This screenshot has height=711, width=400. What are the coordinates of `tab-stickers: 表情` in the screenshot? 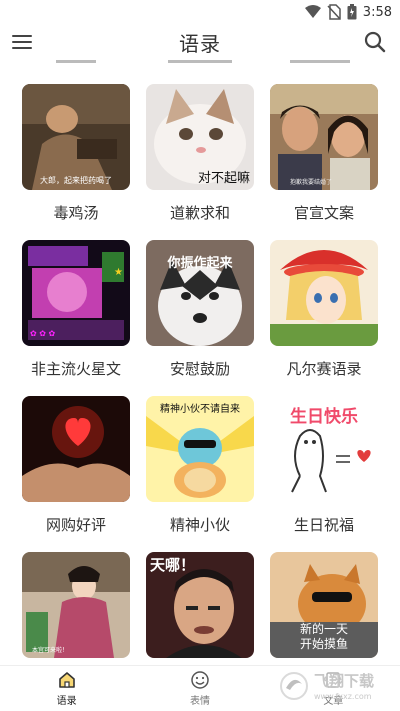 It's located at (199, 688).